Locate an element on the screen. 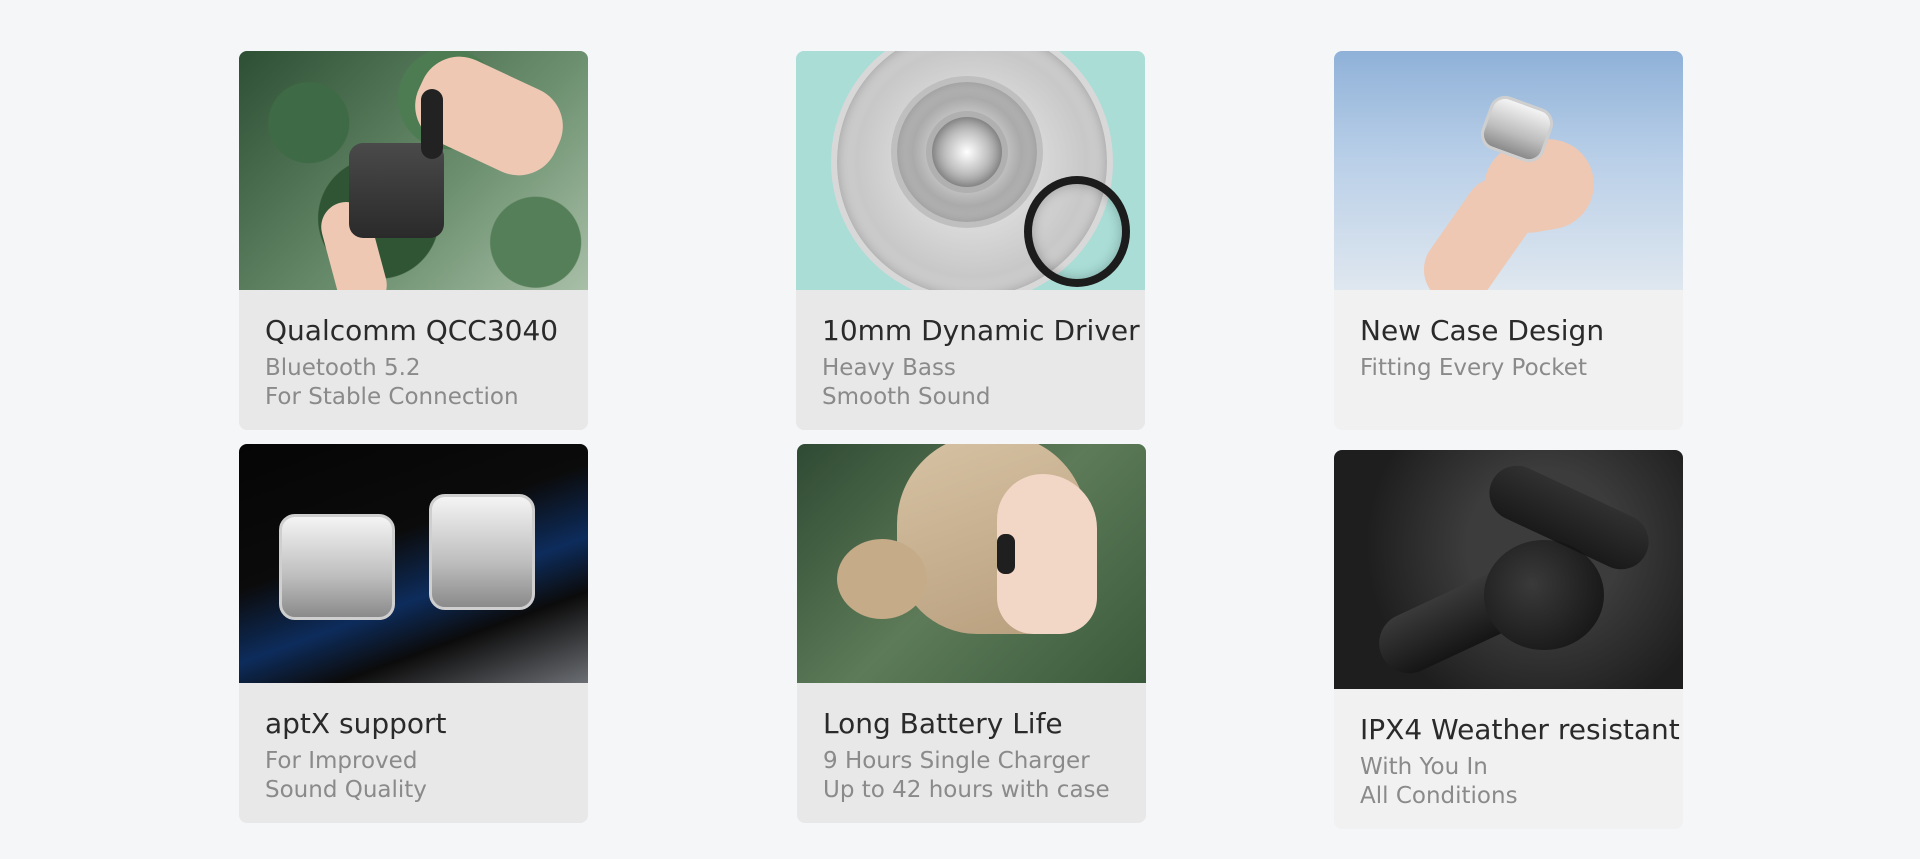 The height and width of the screenshot is (859, 1920). feature-line: Fitting Every Pocket is located at coordinates (1473, 368).